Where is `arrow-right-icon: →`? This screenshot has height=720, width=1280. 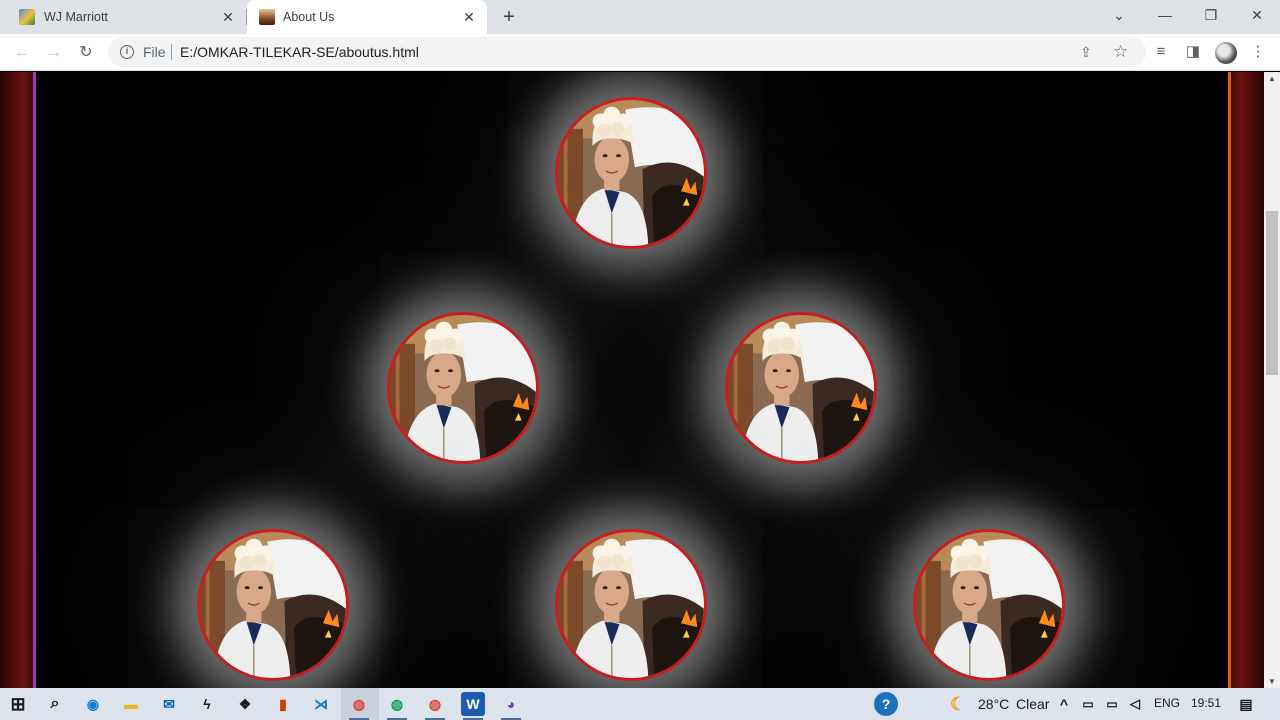 arrow-right-icon: → is located at coordinates (54, 52).